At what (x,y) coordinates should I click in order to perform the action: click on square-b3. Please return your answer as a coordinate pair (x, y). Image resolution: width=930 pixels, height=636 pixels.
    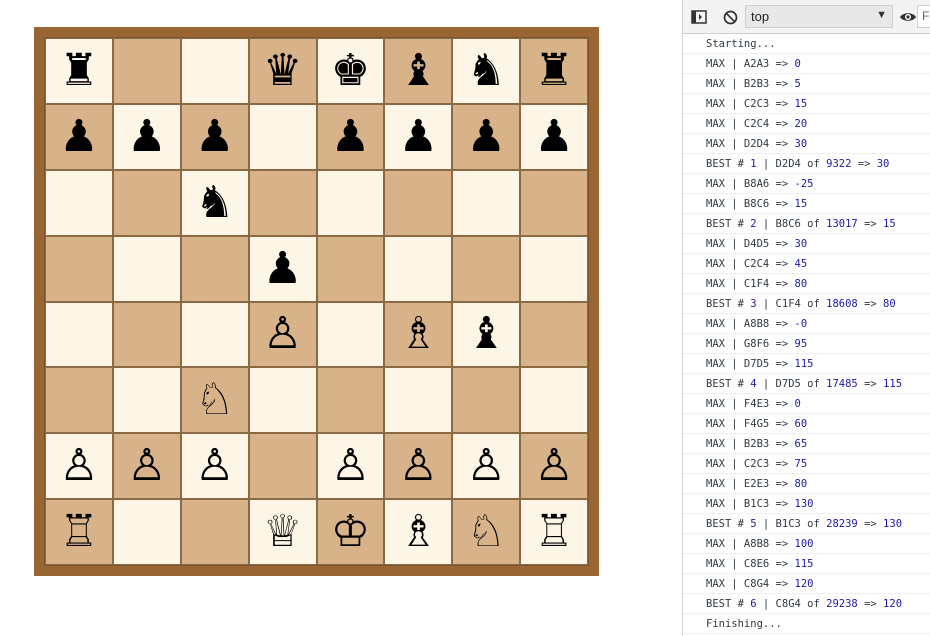
    Looking at the image, I should click on (146, 400).